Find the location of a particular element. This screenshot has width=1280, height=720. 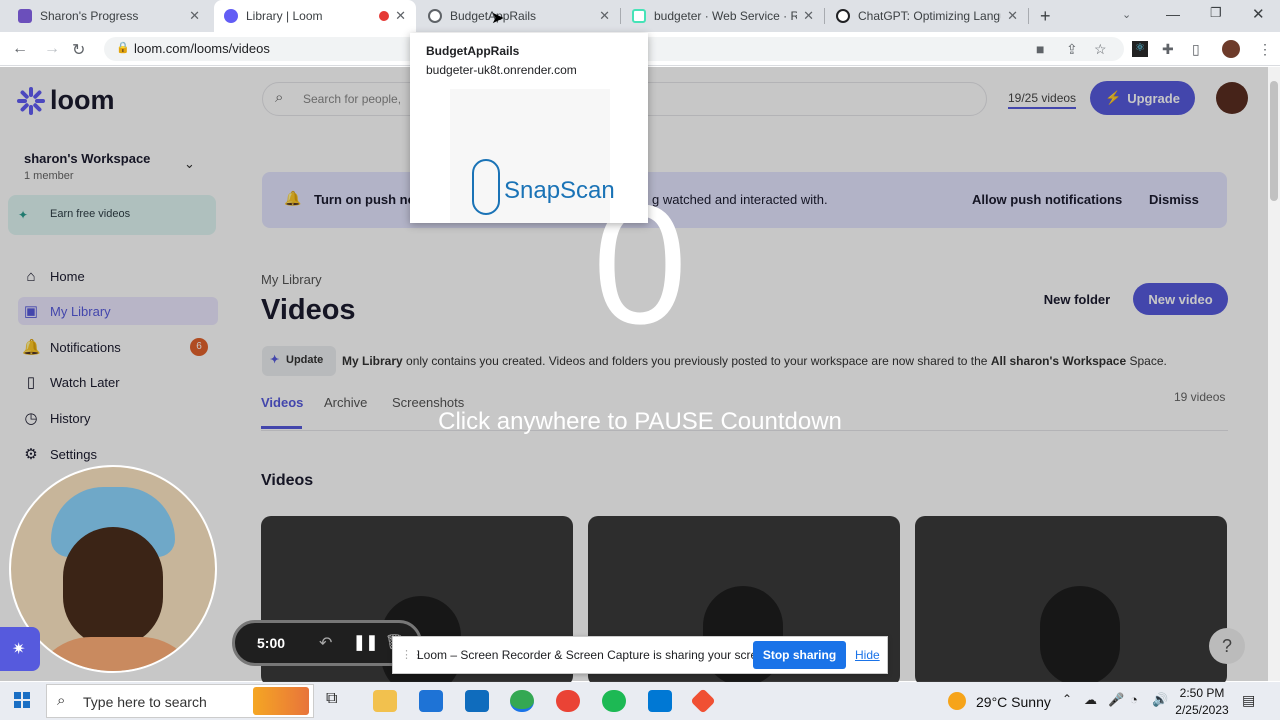

volume-icon: 🔊 is located at coordinates (1160, 700).